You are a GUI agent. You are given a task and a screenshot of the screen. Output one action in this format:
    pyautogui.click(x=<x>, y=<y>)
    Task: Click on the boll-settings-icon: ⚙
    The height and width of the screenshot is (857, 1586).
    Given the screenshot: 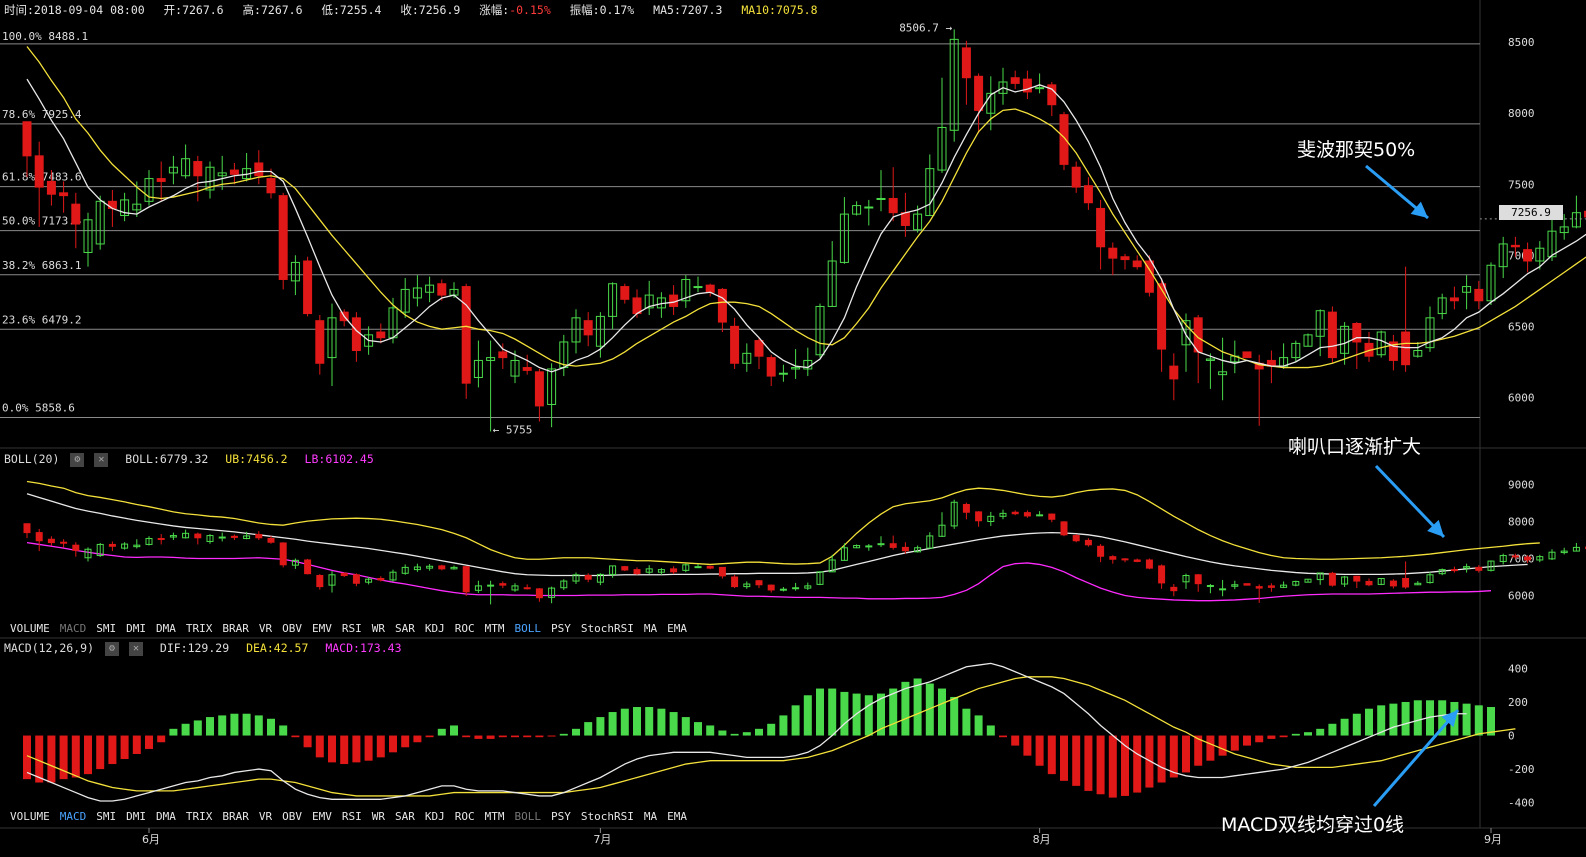 What is the action you would take?
    pyautogui.click(x=77, y=459)
    